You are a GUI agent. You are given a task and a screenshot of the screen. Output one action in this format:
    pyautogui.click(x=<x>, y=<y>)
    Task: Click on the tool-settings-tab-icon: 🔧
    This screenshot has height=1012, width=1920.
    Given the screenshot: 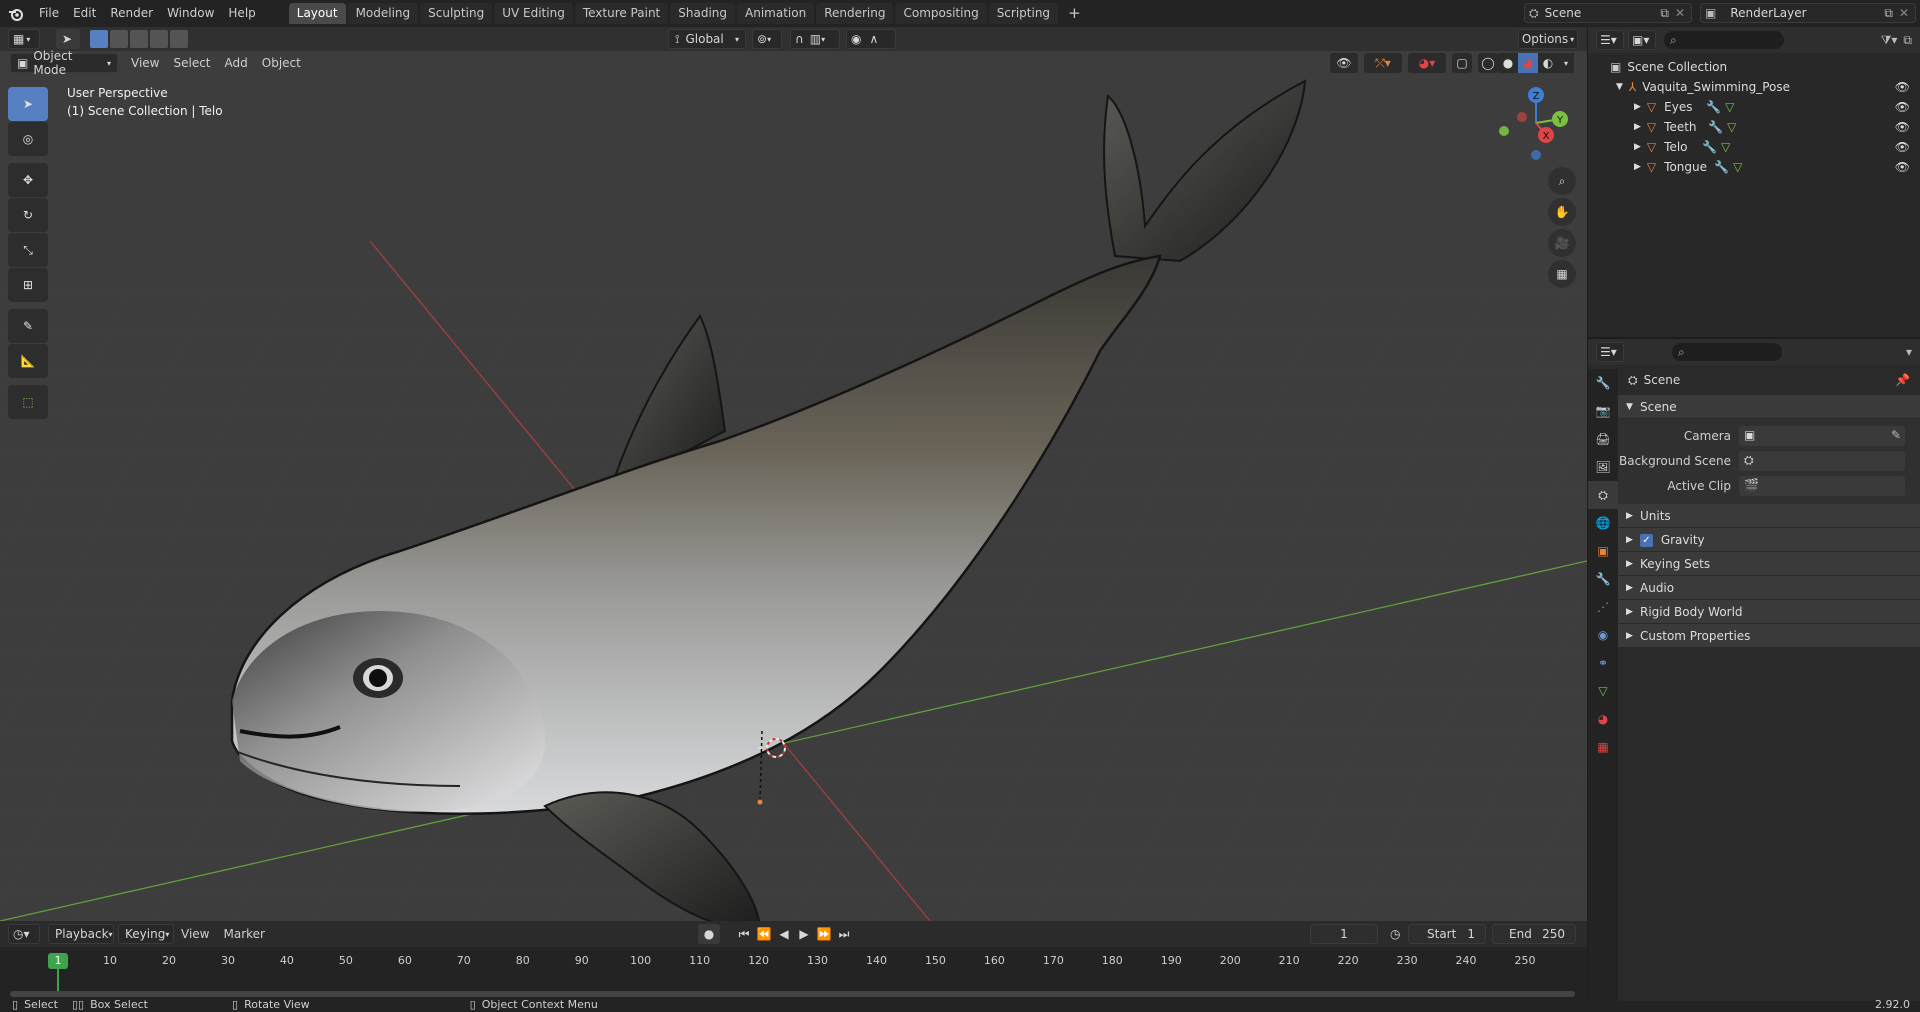 What is the action you would take?
    pyautogui.click(x=1603, y=383)
    